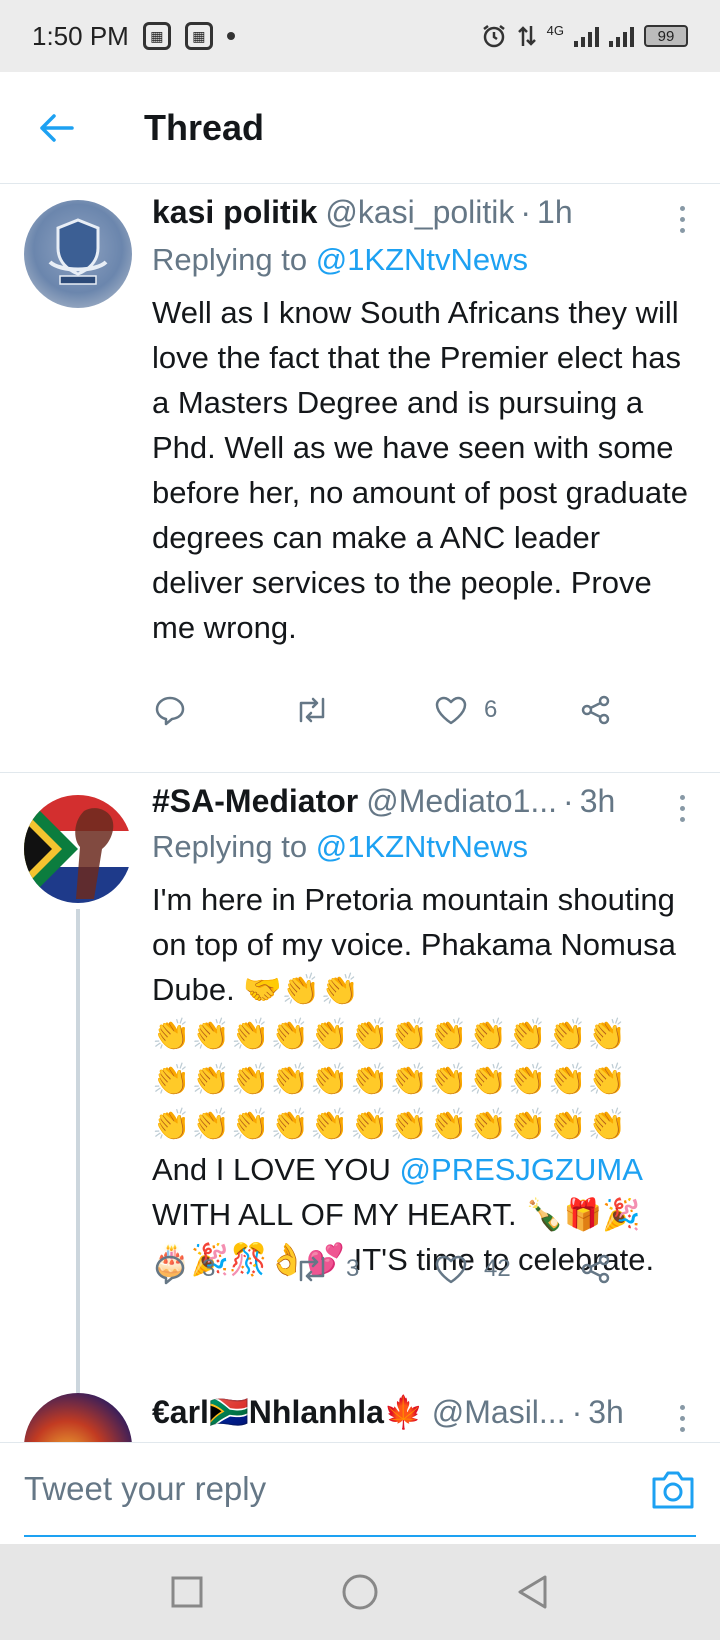 Image resolution: width=720 pixels, height=1640 pixels. I want to click on reply-composer, so click(360, 1492).